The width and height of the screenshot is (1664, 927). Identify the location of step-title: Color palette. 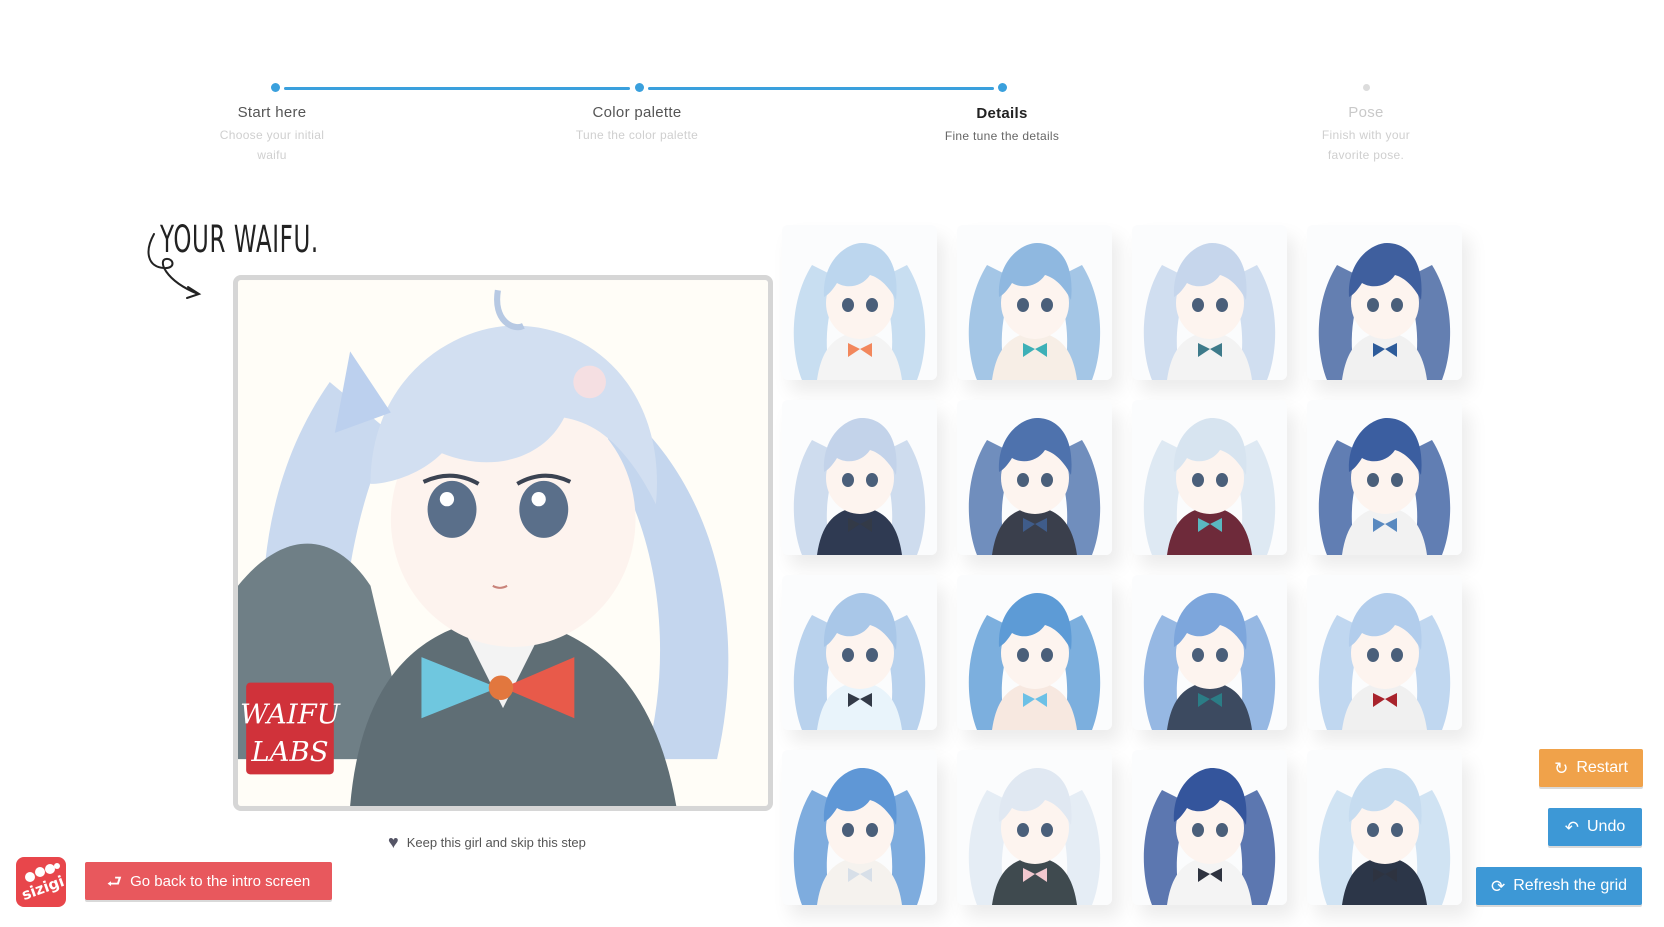
(637, 112).